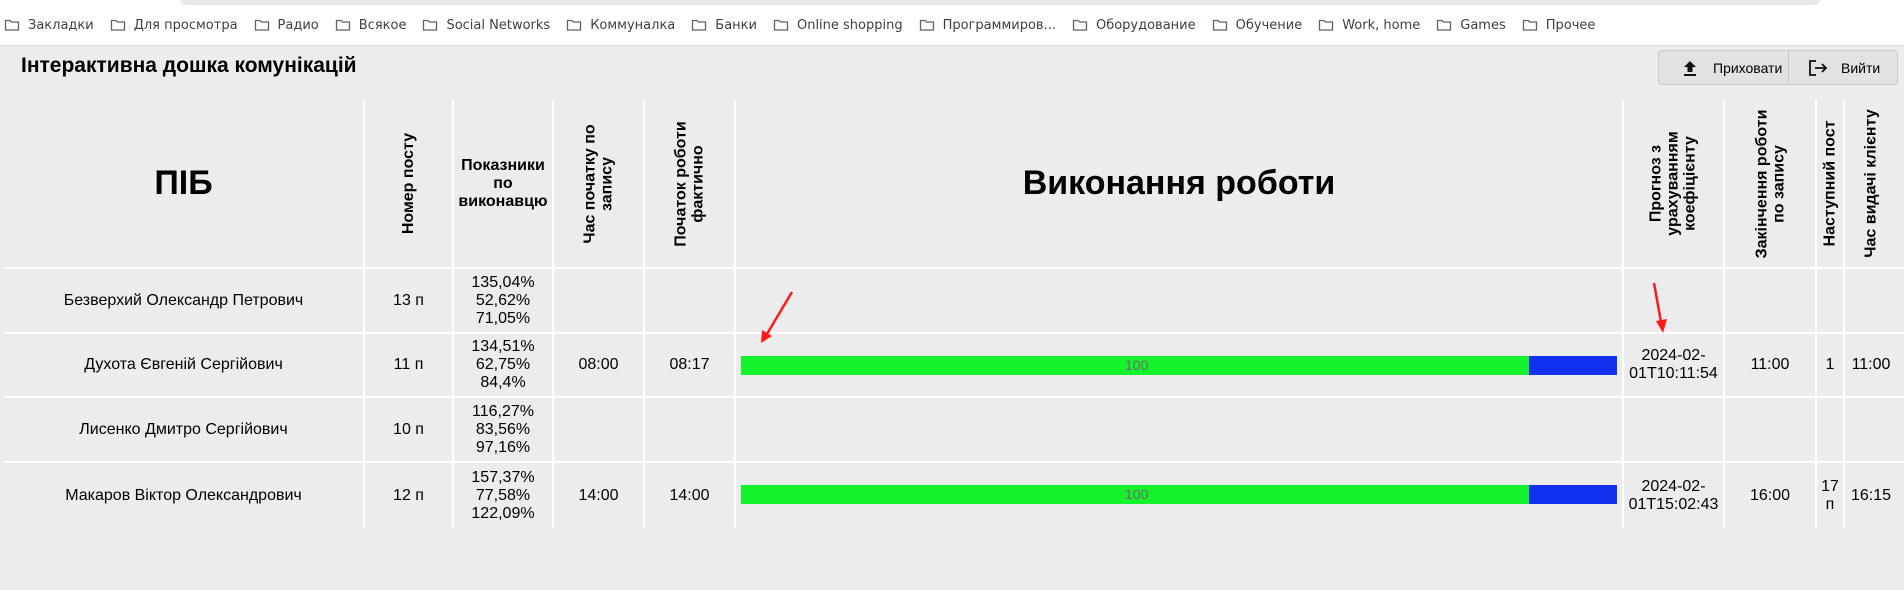 This screenshot has width=1904, height=590. I want to click on header-post: Номер посту, so click(409, 183).